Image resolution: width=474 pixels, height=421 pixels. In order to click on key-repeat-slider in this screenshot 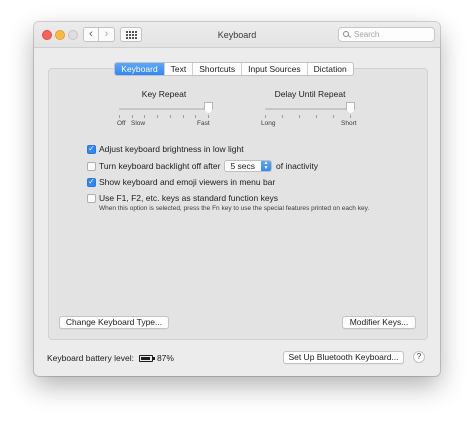, I will do `click(164, 109)`.